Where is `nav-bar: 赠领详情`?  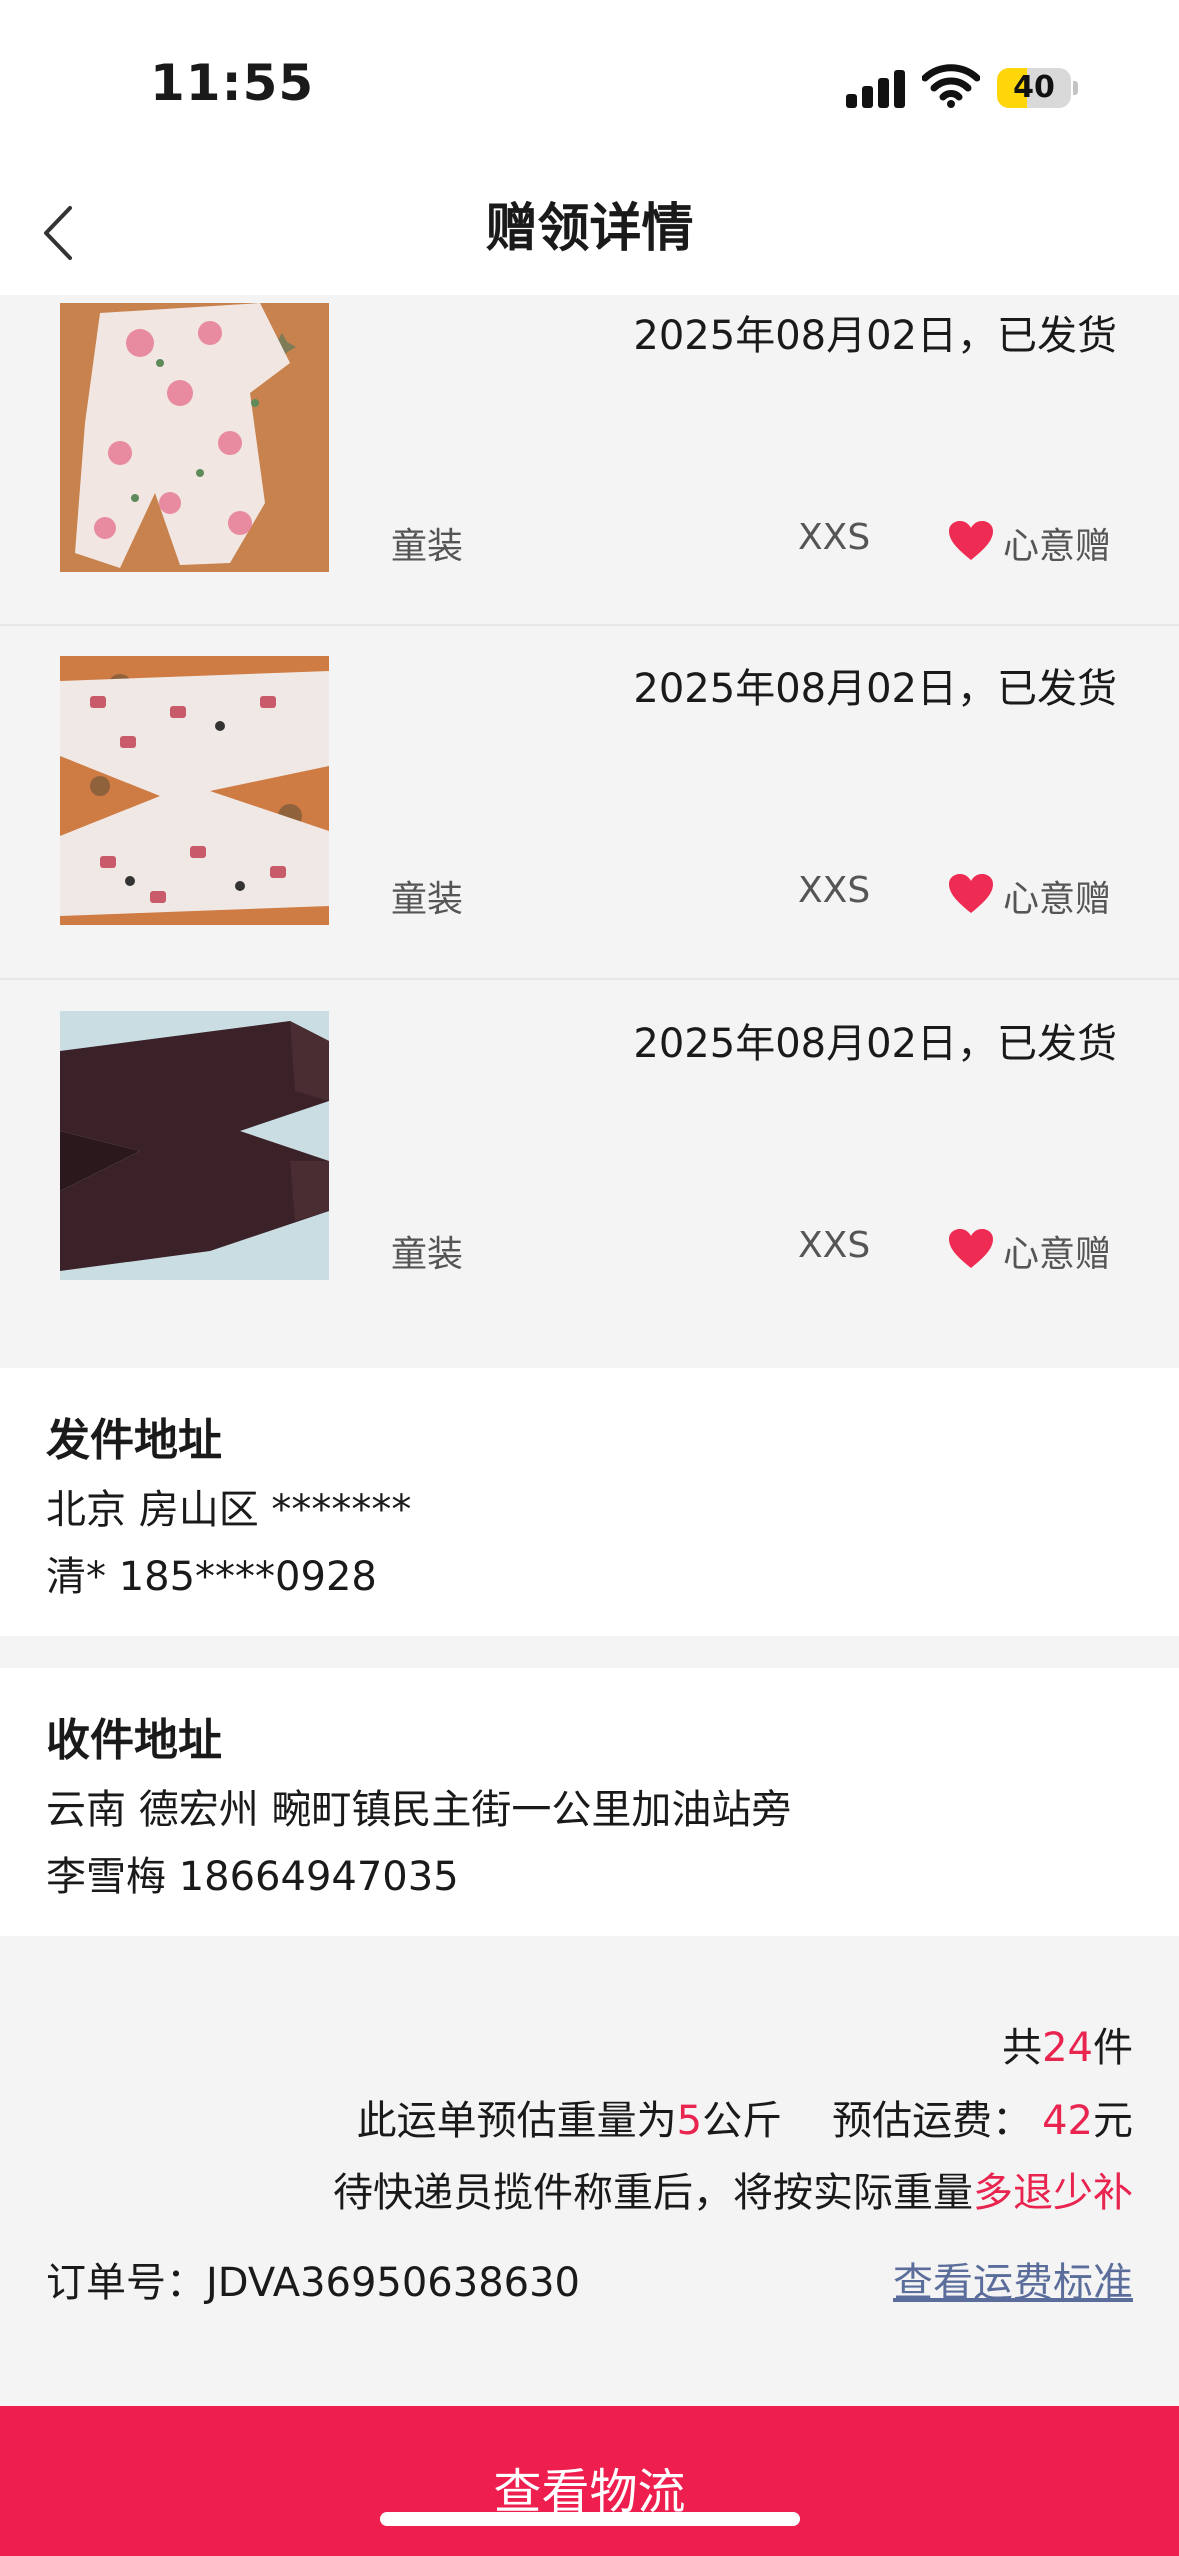
nav-bar: 赠领详情 is located at coordinates (589, 232).